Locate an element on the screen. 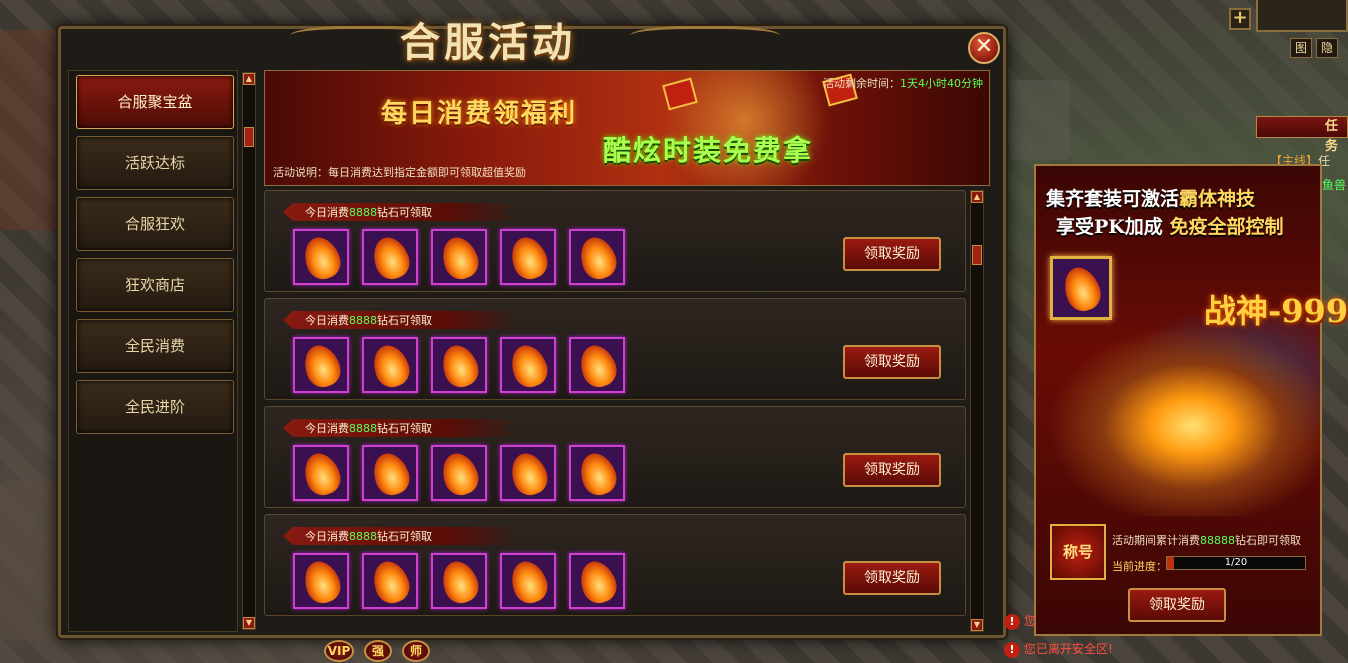  task-panel-header: 任务 is located at coordinates (1302, 135).